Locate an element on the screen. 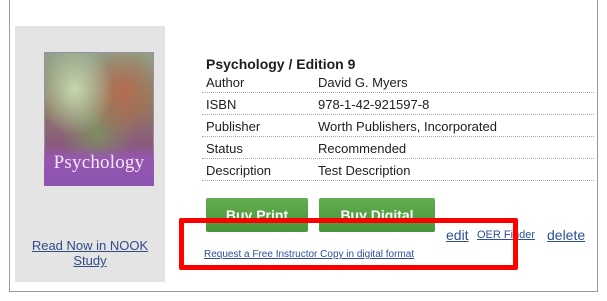 Image resolution: width=607 pixels, height=301 pixels. author-label: Author is located at coordinates (225, 82).